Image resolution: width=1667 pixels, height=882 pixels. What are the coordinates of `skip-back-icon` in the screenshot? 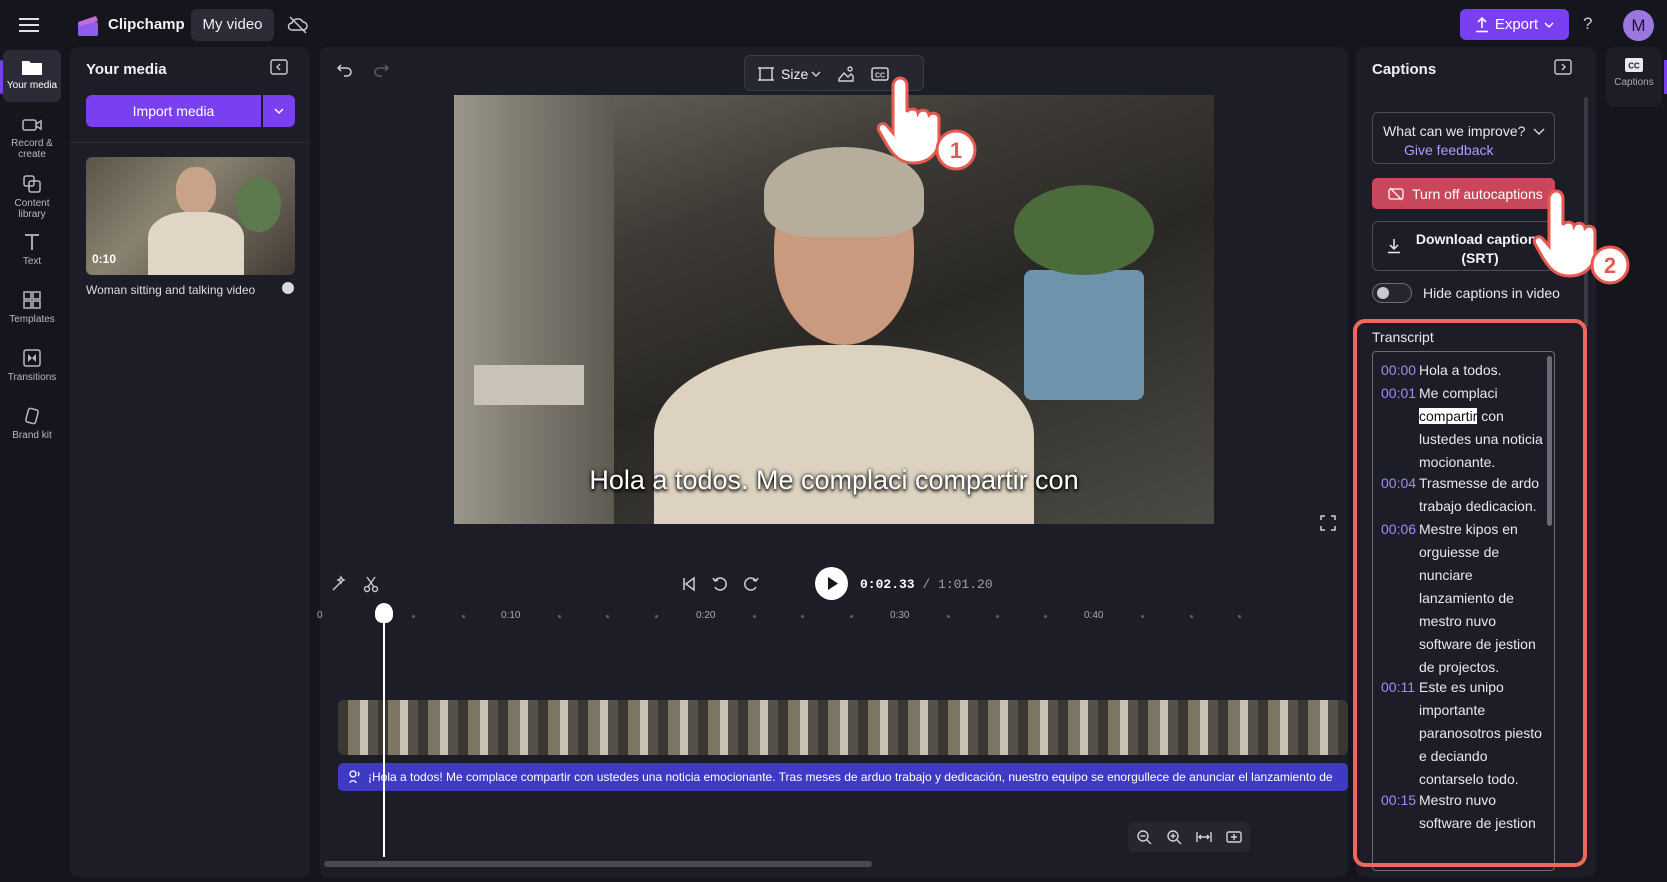 It's located at (689, 584).